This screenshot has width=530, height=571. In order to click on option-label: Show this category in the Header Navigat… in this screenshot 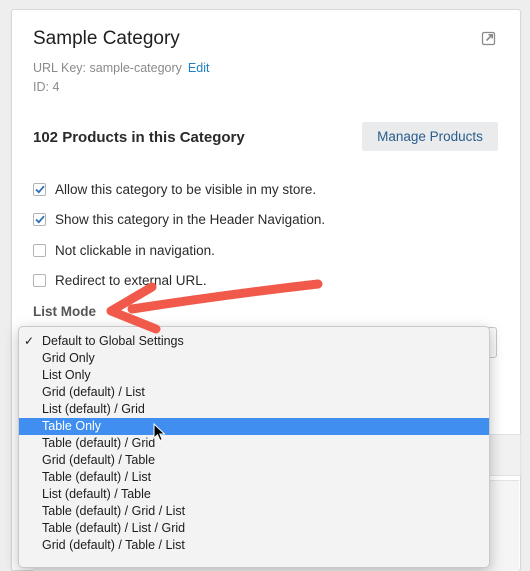, I will do `click(190, 219)`.